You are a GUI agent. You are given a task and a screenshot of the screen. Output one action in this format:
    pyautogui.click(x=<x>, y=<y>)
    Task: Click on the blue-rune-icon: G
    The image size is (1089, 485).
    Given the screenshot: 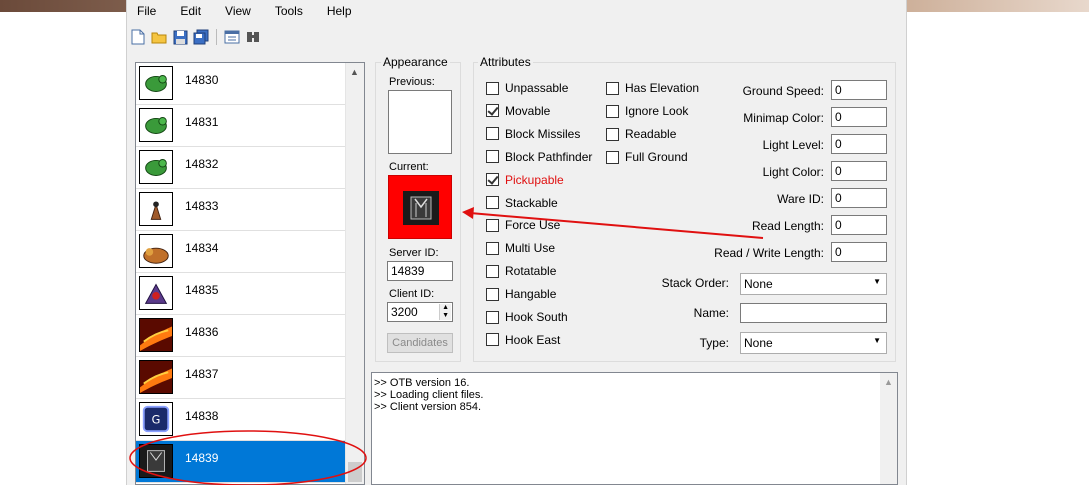 What is the action you would take?
    pyautogui.click(x=156, y=419)
    